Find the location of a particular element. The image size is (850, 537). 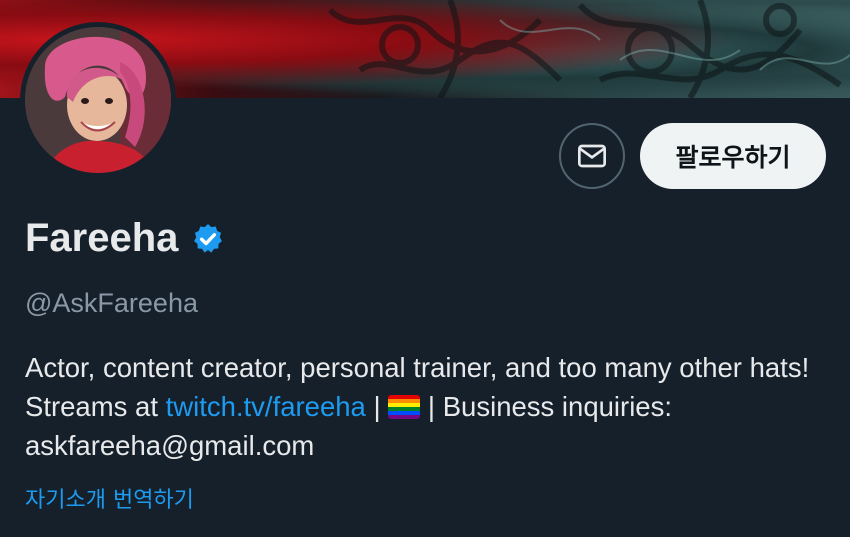

avatar is located at coordinates (98, 100).